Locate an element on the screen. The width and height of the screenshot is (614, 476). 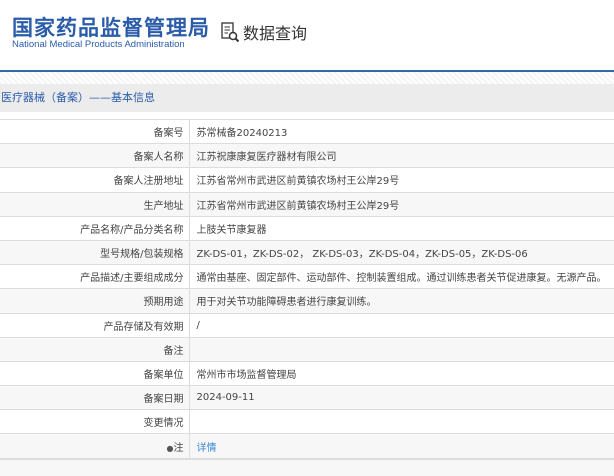
table-row: 备案人名称 江苏祝康康复医疗器材有限公司 is located at coordinates (307, 155).